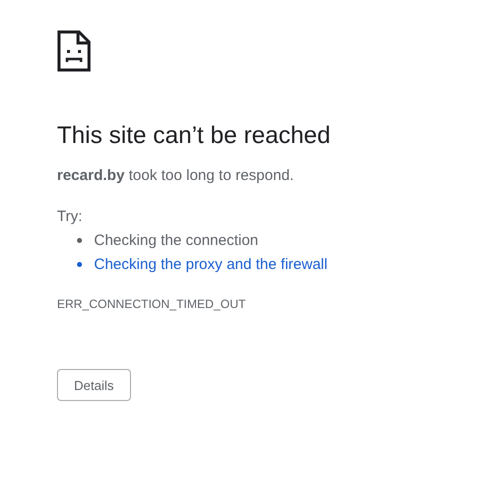  What do you see at coordinates (175, 176) in the screenshot?
I see `error-message: recard.by took too long to respond.` at bounding box center [175, 176].